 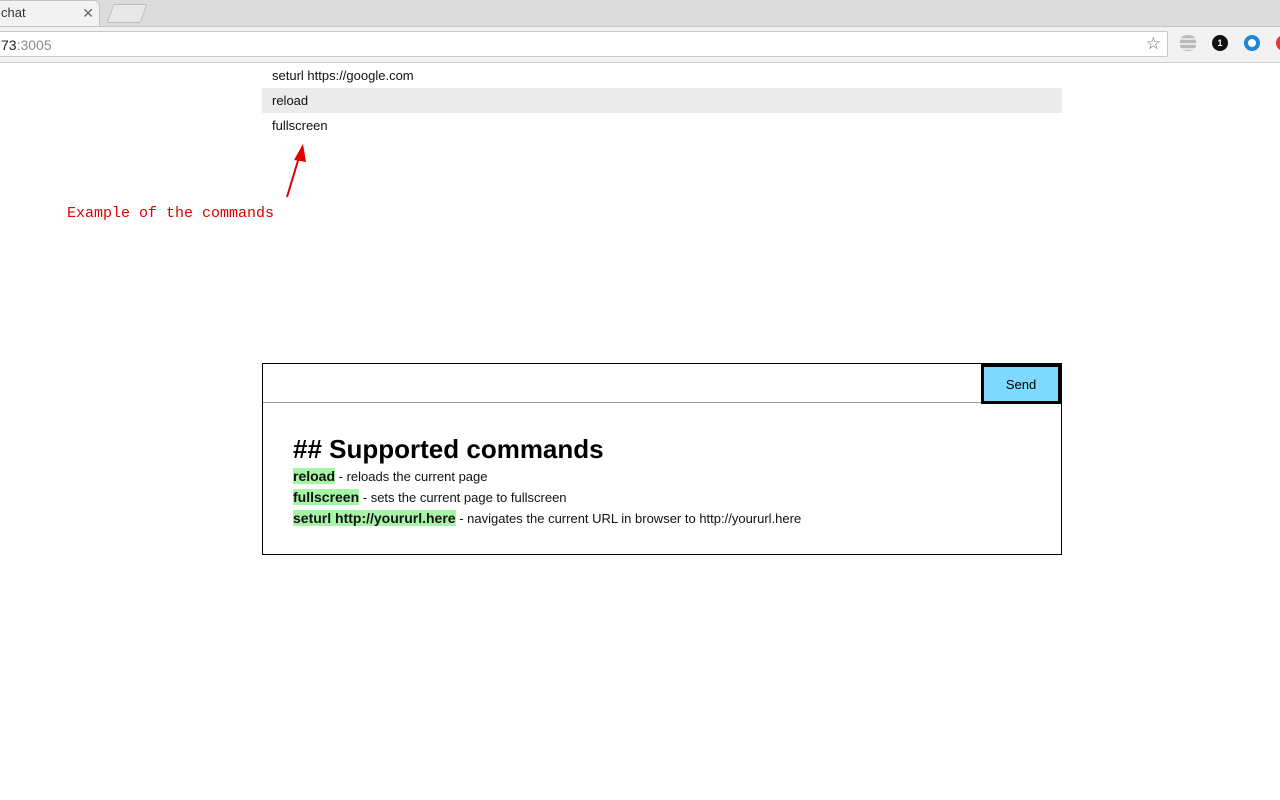 What do you see at coordinates (326, 497) in the screenshot?
I see `command-name: fullscreen` at bounding box center [326, 497].